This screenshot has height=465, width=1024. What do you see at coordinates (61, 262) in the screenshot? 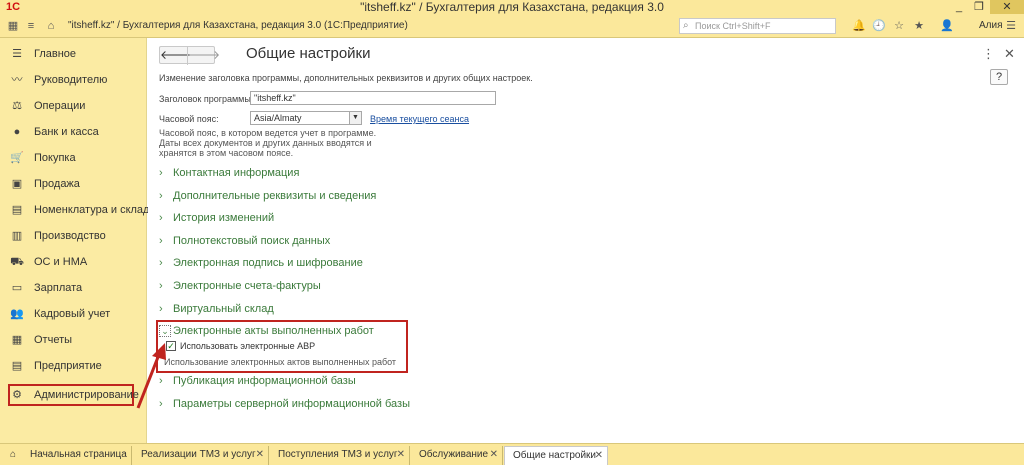
I see `sidebar-item-label: ОС и НМА` at bounding box center [61, 262].